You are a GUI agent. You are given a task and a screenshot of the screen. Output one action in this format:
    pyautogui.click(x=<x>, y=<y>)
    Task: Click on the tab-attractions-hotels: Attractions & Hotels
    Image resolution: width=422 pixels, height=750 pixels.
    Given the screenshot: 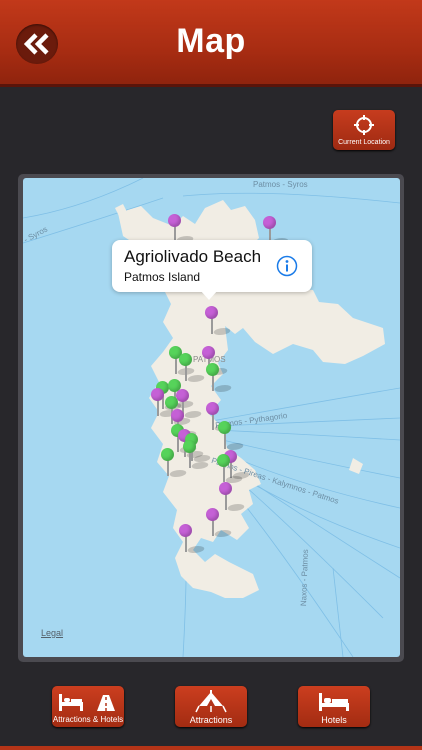 What is the action you would take?
    pyautogui.click(x=88, y=706)
    